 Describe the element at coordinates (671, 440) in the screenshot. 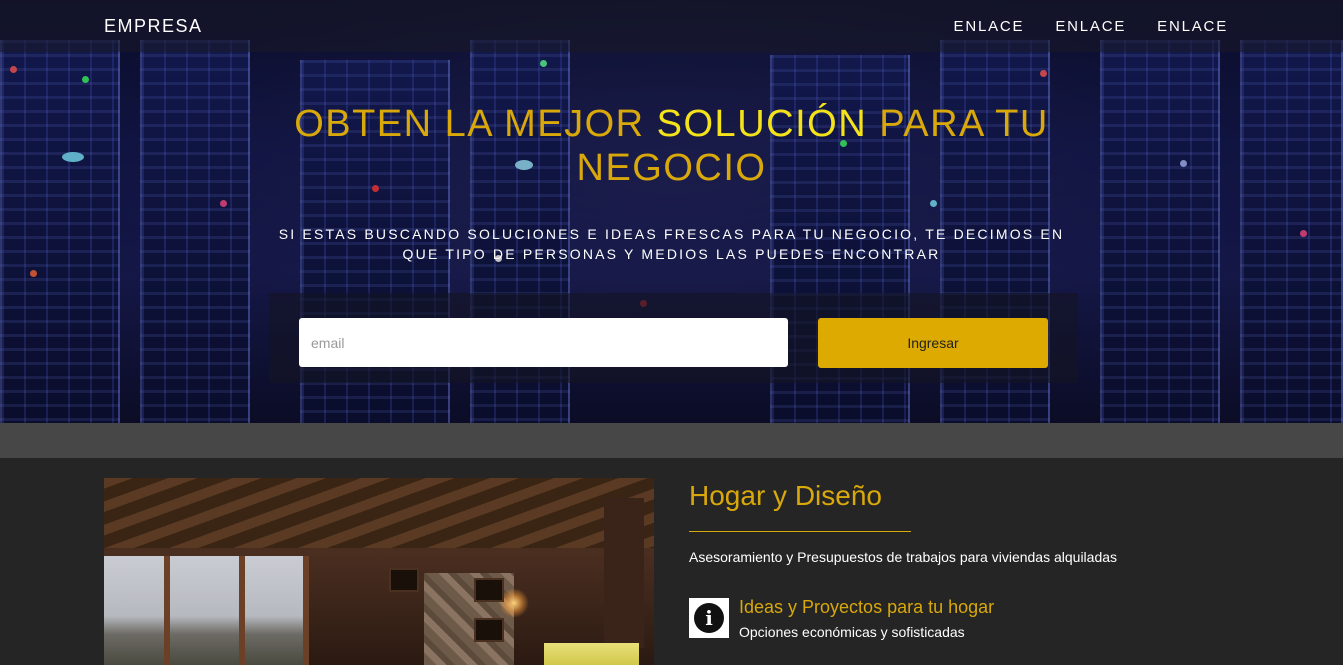

I see `divider-band` at that location.